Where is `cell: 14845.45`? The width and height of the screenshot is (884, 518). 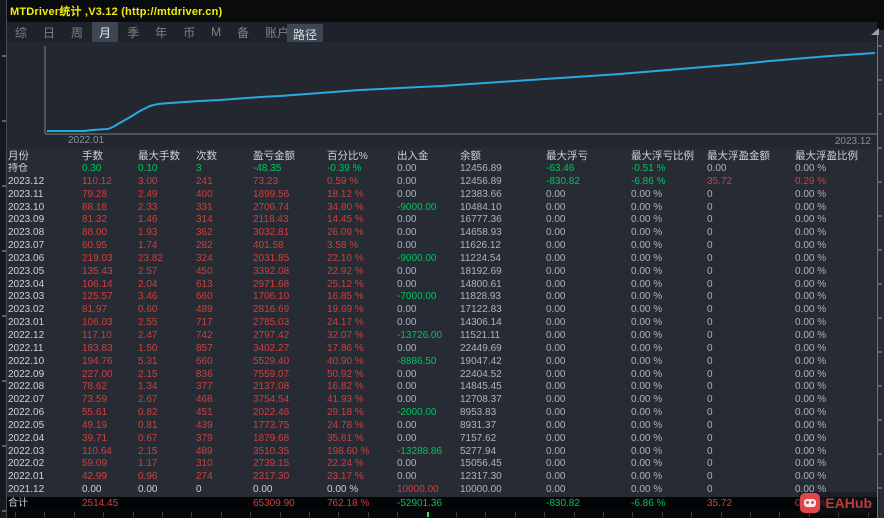 cell: 14845.45 is located at coordinates (481, 387).